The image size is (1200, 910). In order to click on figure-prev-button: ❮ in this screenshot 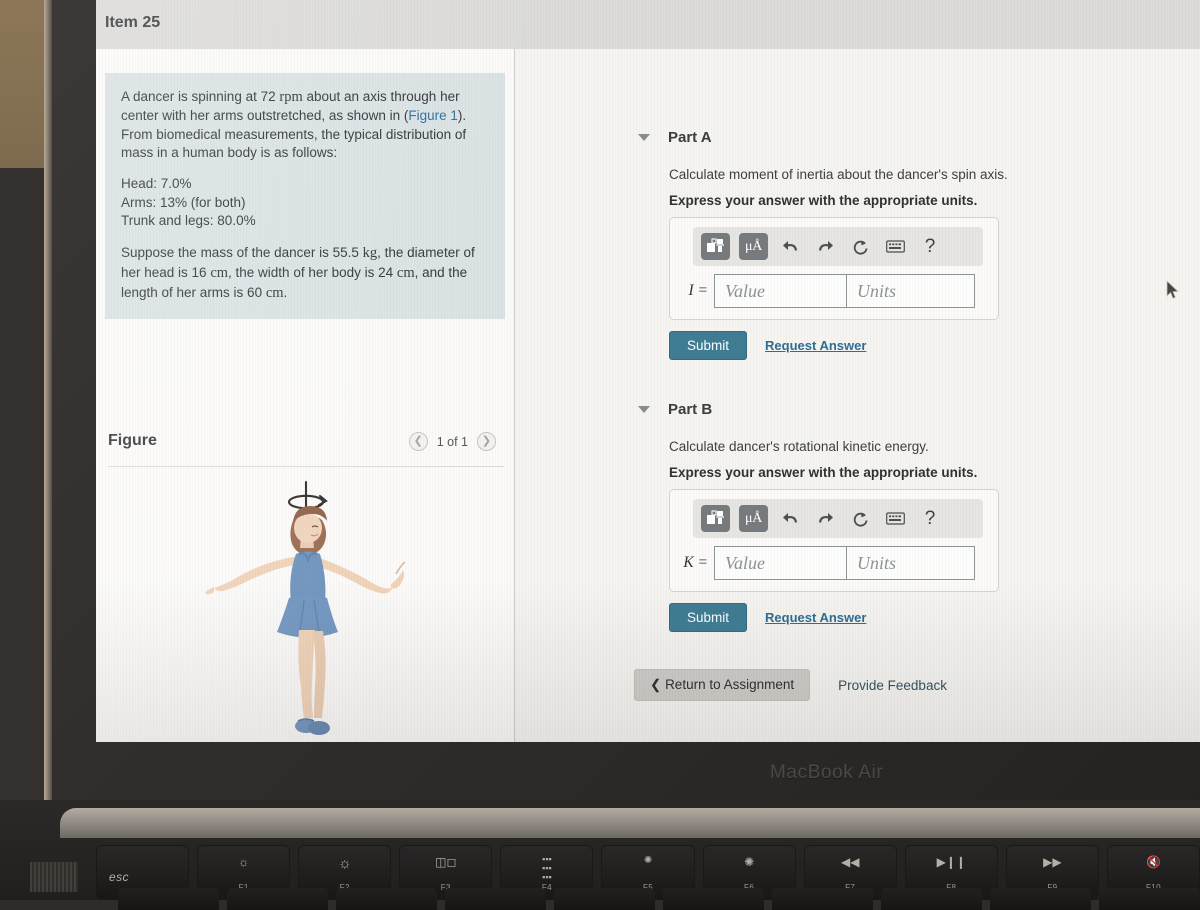, I will do `click(418, 441)`.